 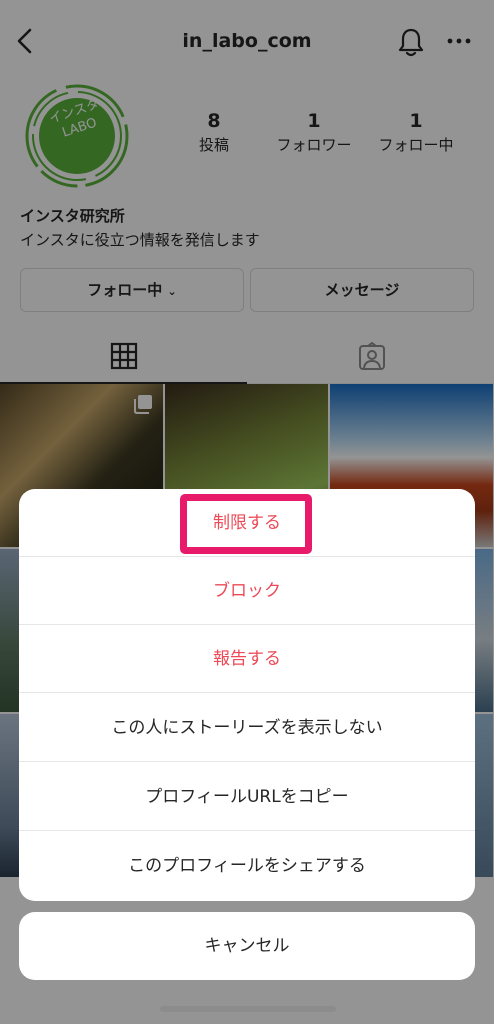 I want to click on restrict-highlight-frame, so click(x=246, y=524).